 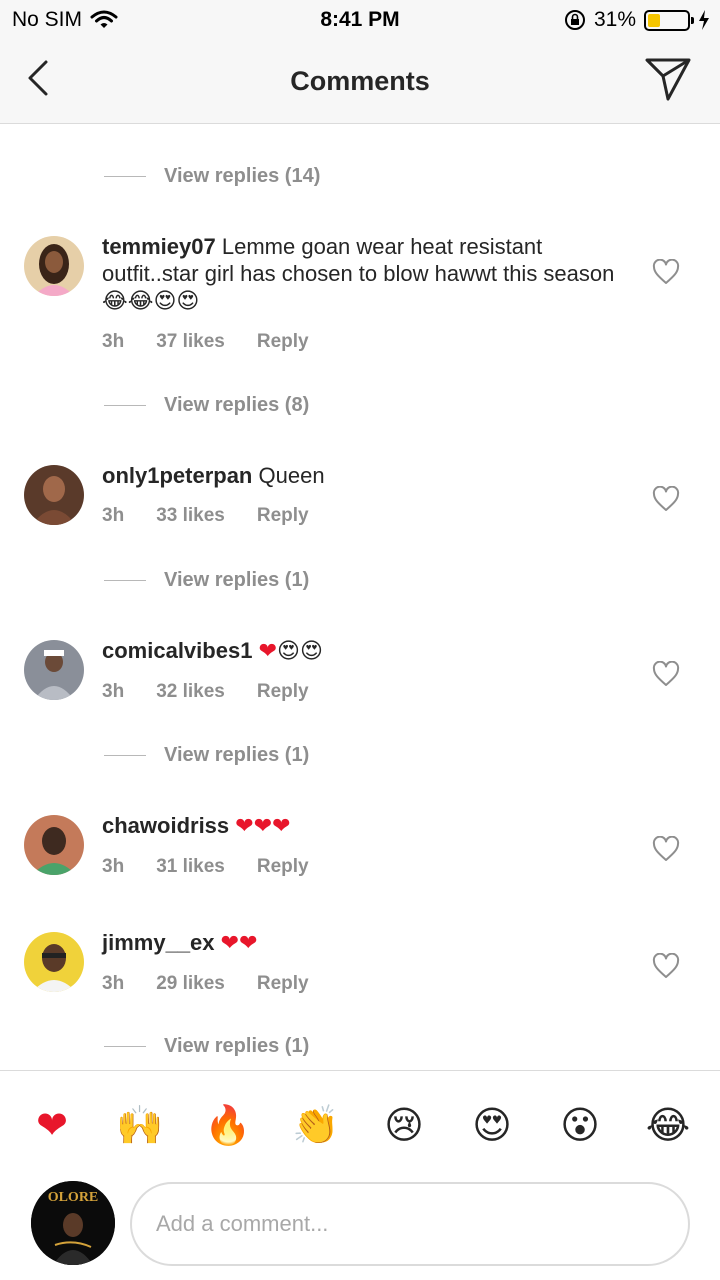 I want to click on comment-composer: OLORE, so click(x=360, y=1229).